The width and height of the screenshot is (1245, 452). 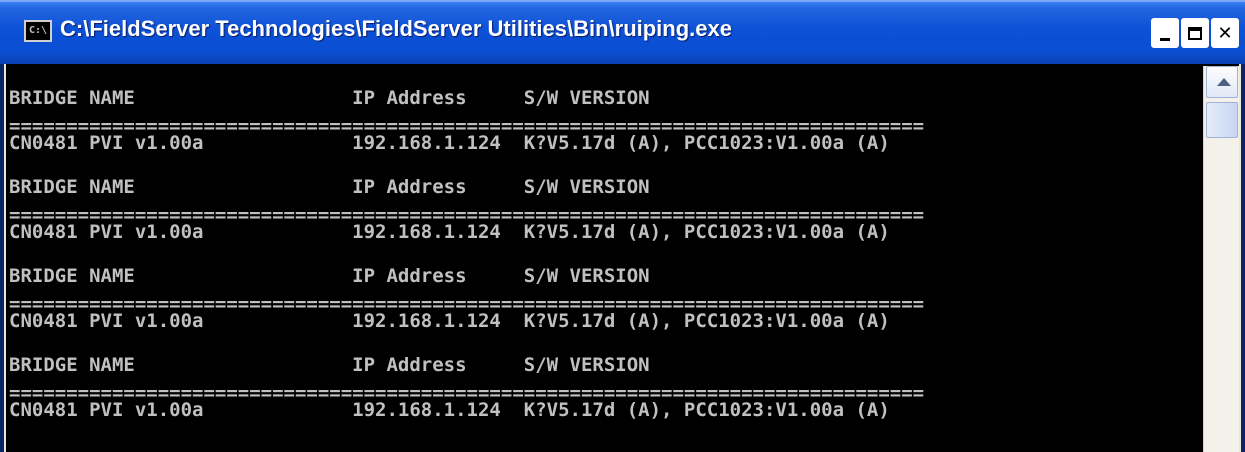 I want to click on console-app-icon: C:\, so click(x=38, y=31).